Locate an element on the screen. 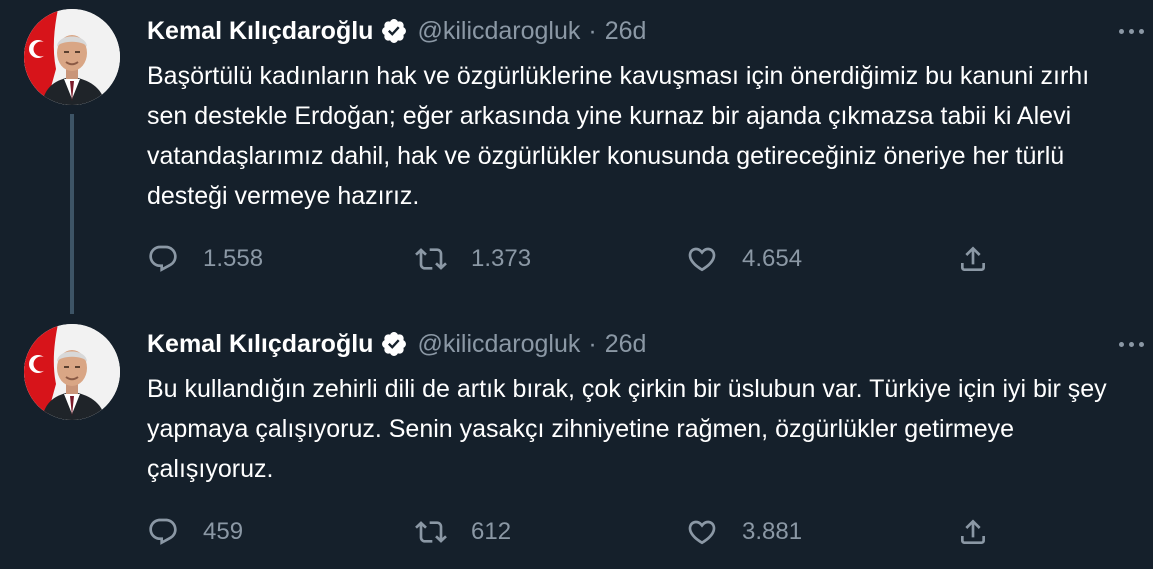  reply-button: 1.558 is located at coordinates (205, 259).